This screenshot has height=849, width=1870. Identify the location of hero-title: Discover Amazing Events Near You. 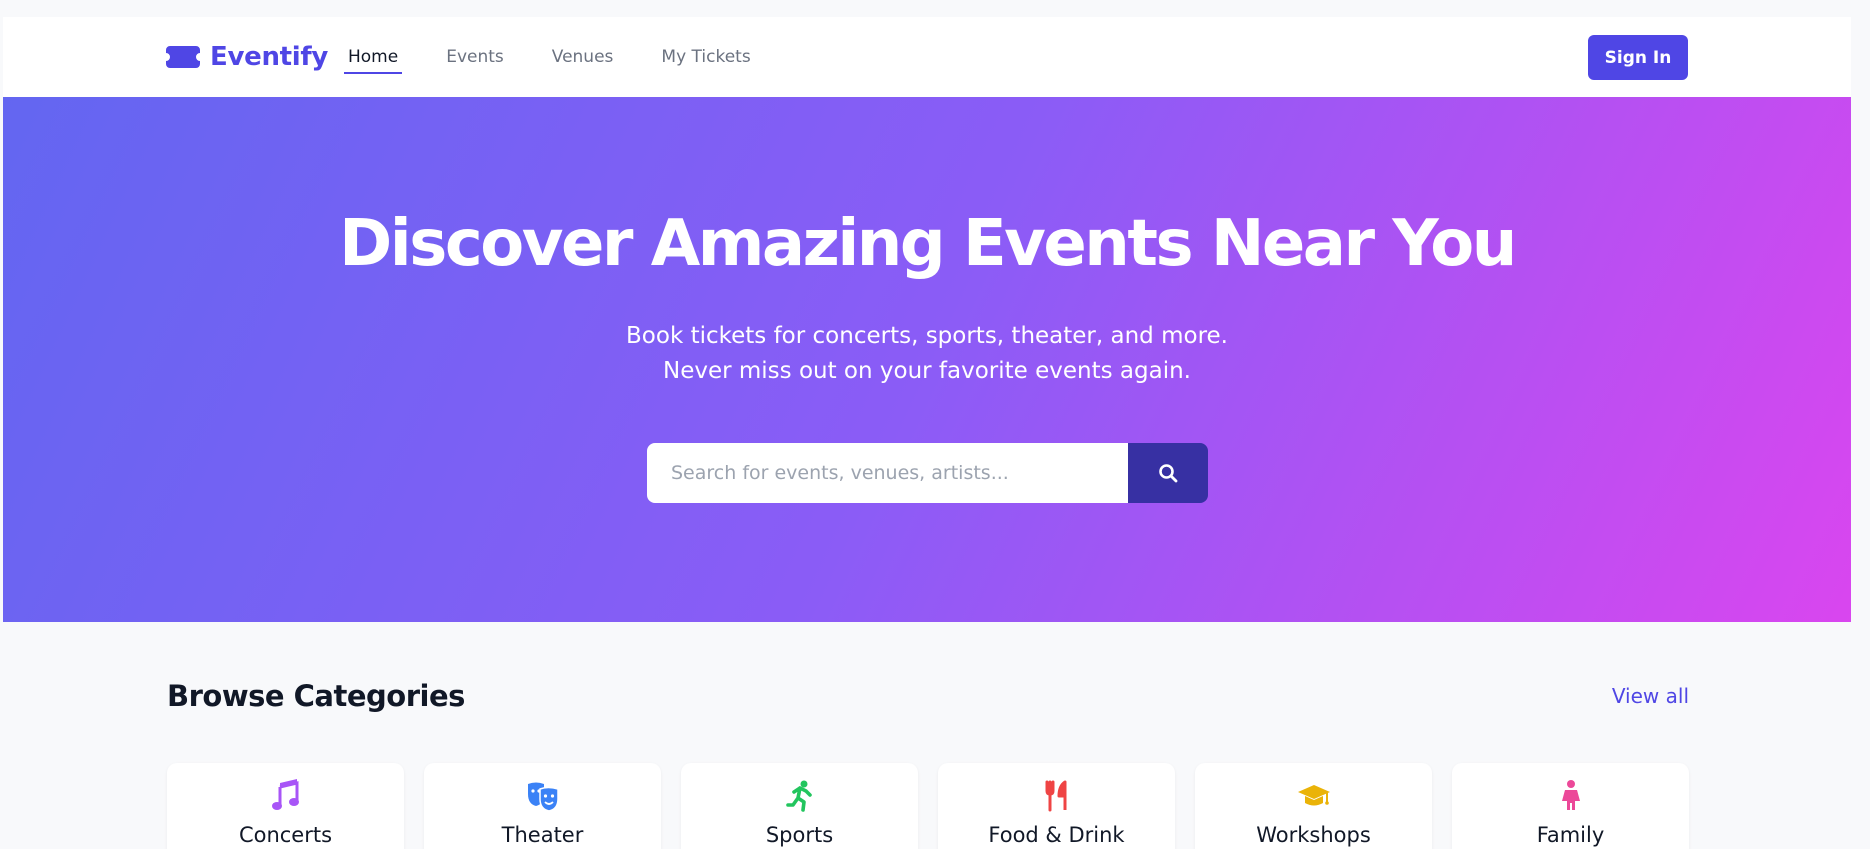
(928, 244).